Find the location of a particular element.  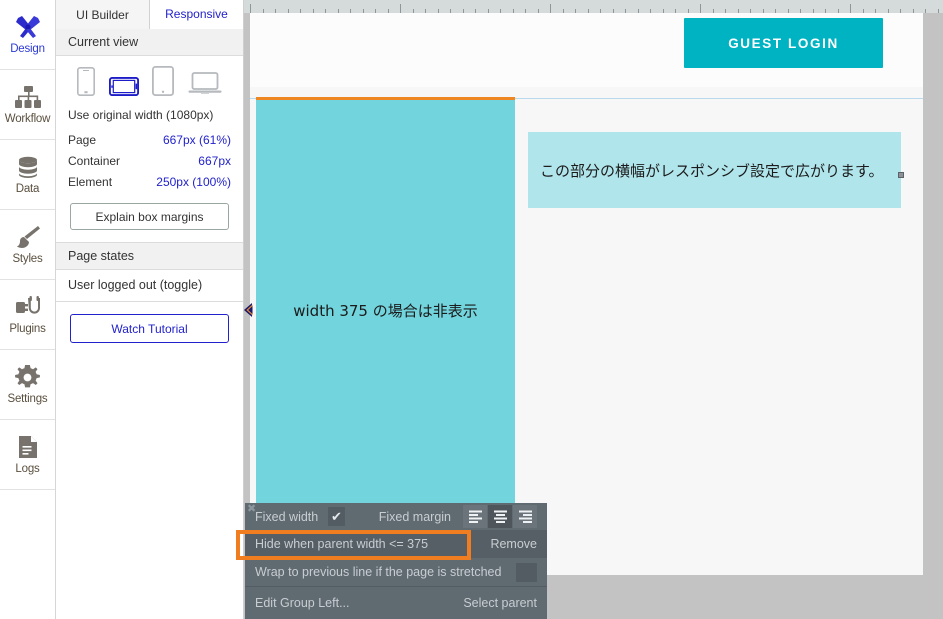

metric-element-value: 250px (100%) is located at coordinates (193, 182).